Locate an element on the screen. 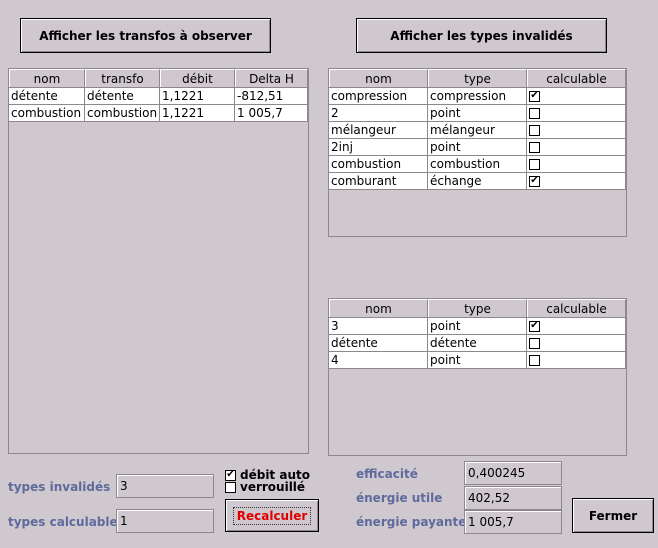 This screenshot has height=548, width=658. calc-types-table-header: nom type calculable is located at coordinates (477, 308).